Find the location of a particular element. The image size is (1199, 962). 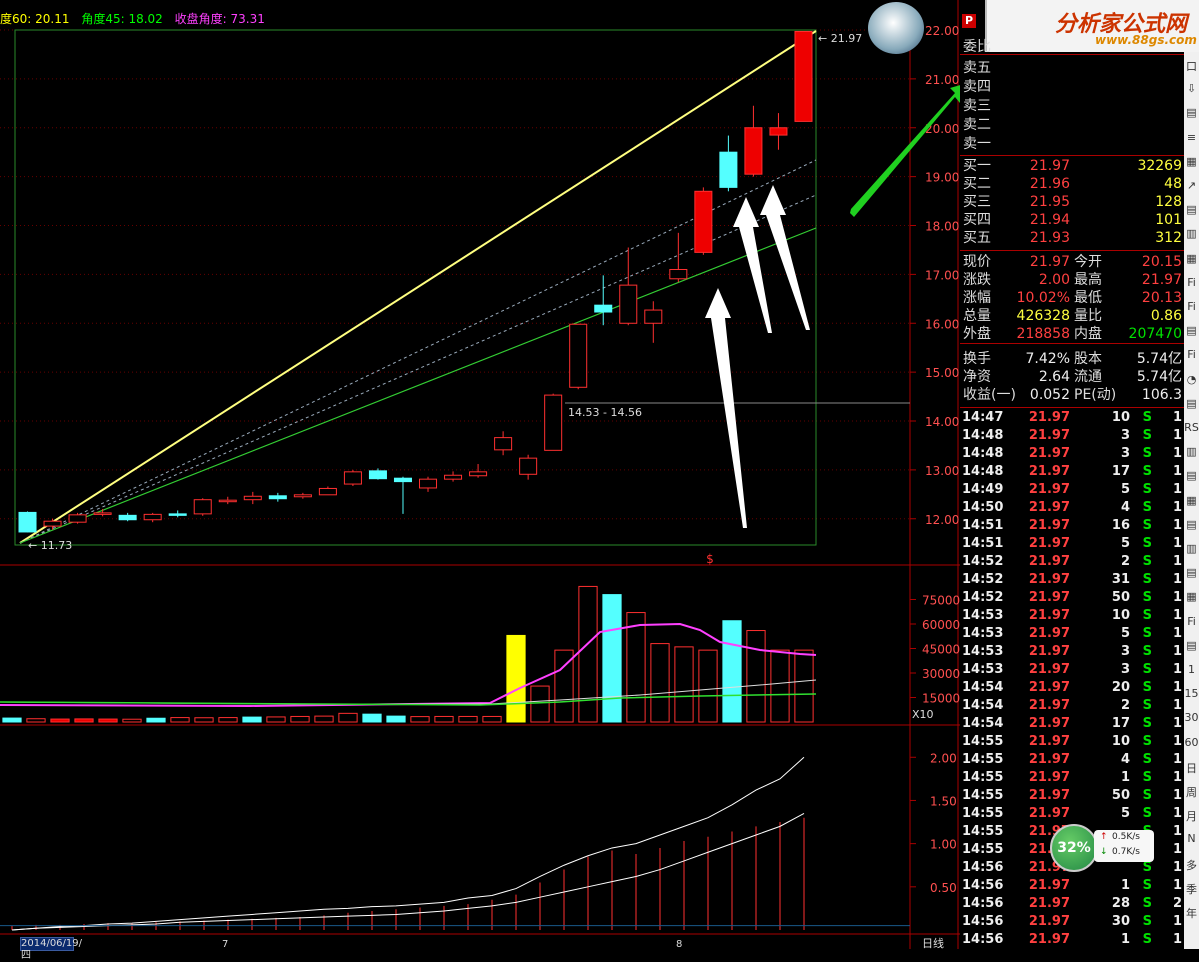

toolbar-button: ≡ is located at coordinates (1191, 140).